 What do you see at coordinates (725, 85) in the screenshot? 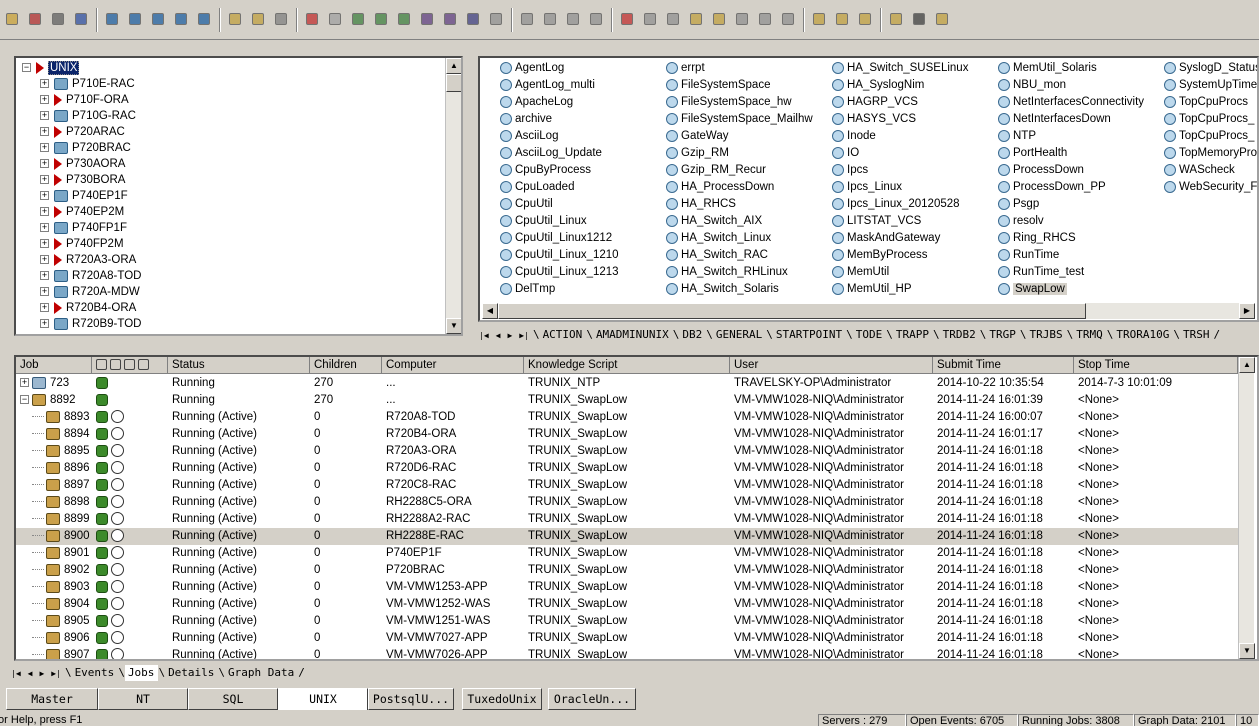
I see `knowledge-script-label: FileSystemSpace` at bounding box center [725, 85].